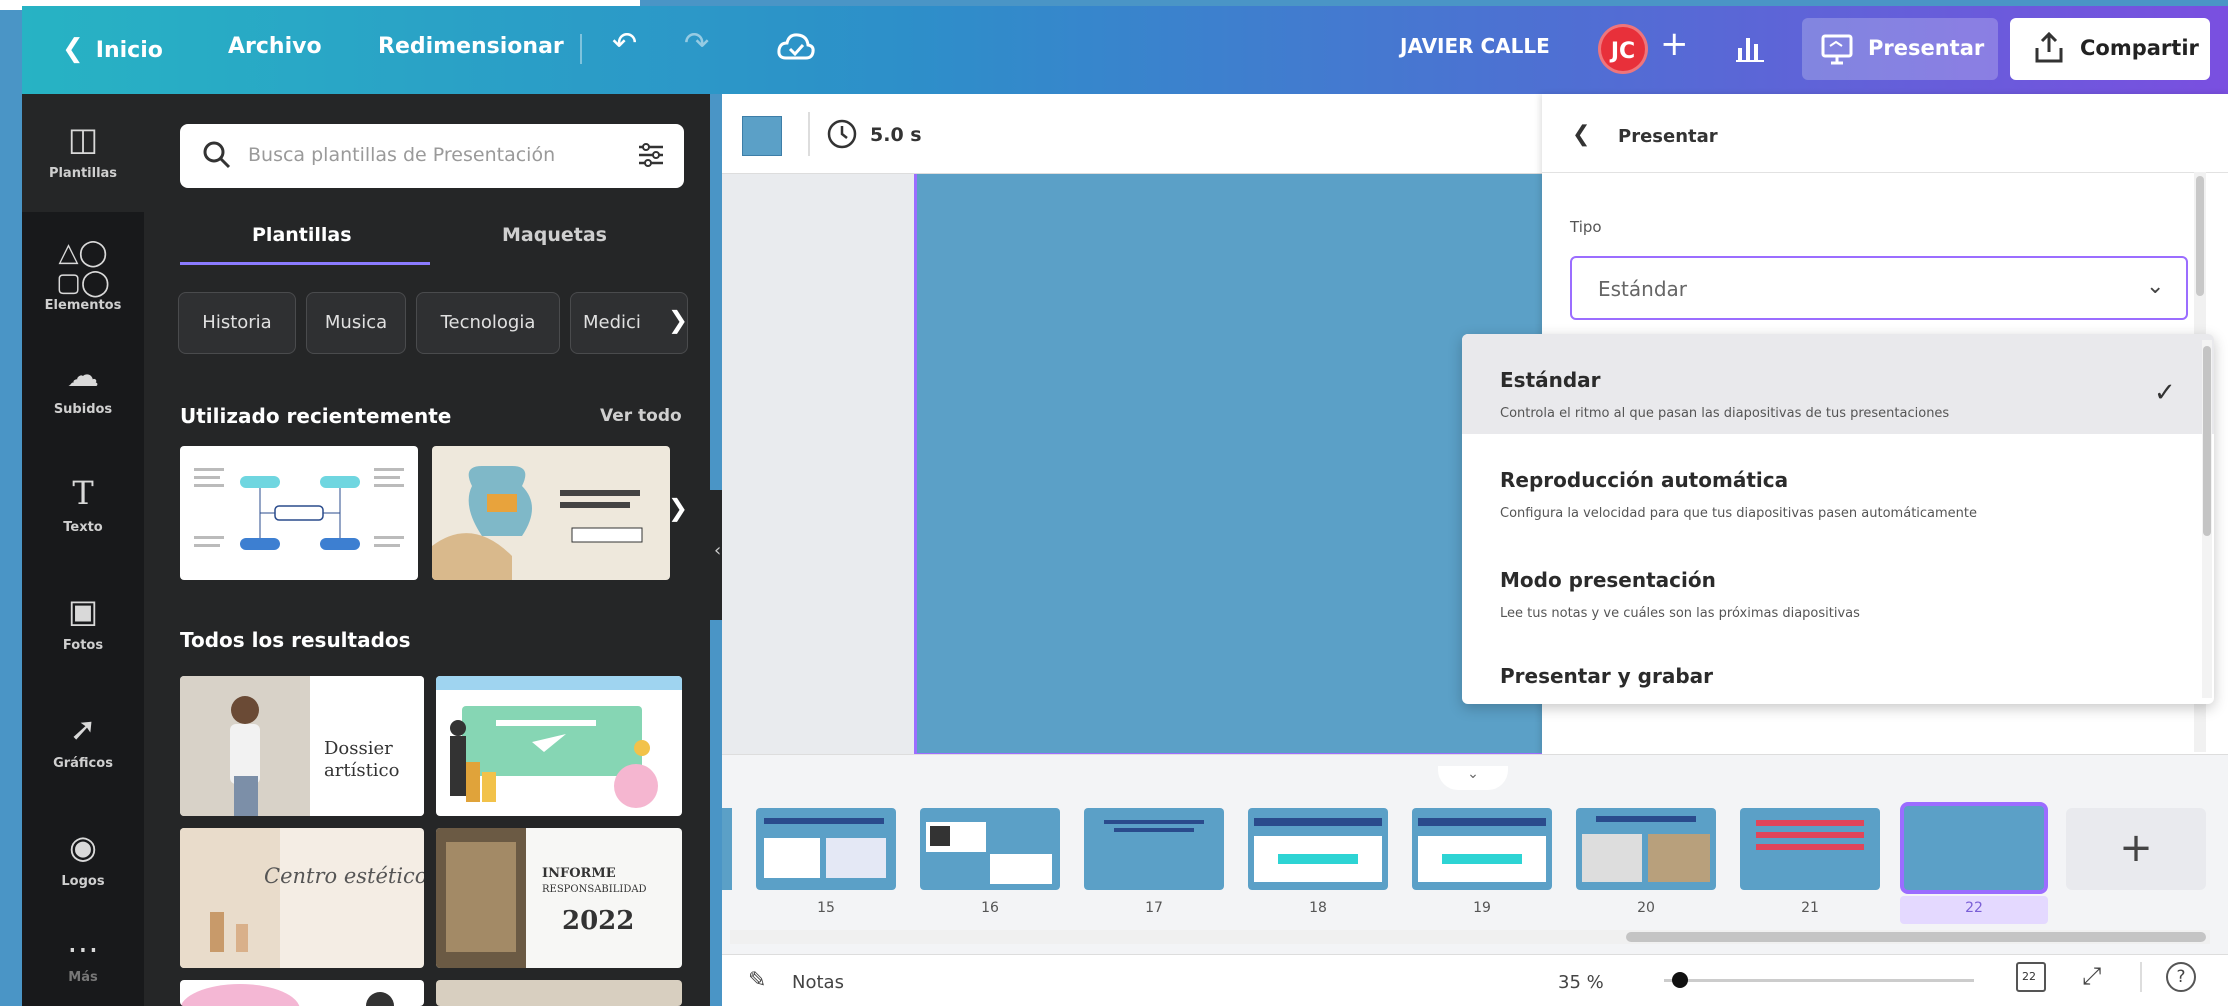  What do you see at coordinates (1581, 134) in the screenshot?
I see `present-back-chevron-icon: ❮` at bounding box center [1581, 134].